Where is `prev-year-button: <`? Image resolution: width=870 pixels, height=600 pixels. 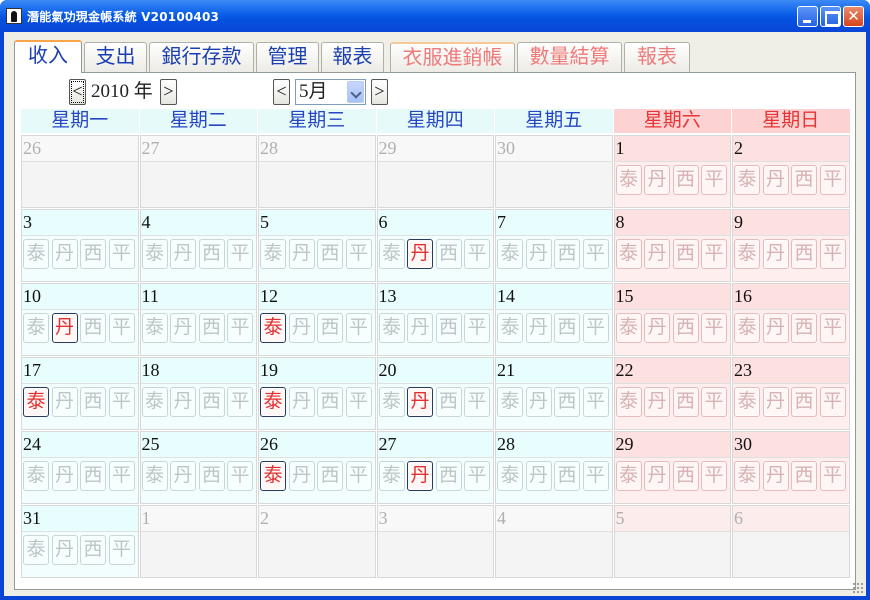
prev-year-button: < is located at coordinates (77, 92).